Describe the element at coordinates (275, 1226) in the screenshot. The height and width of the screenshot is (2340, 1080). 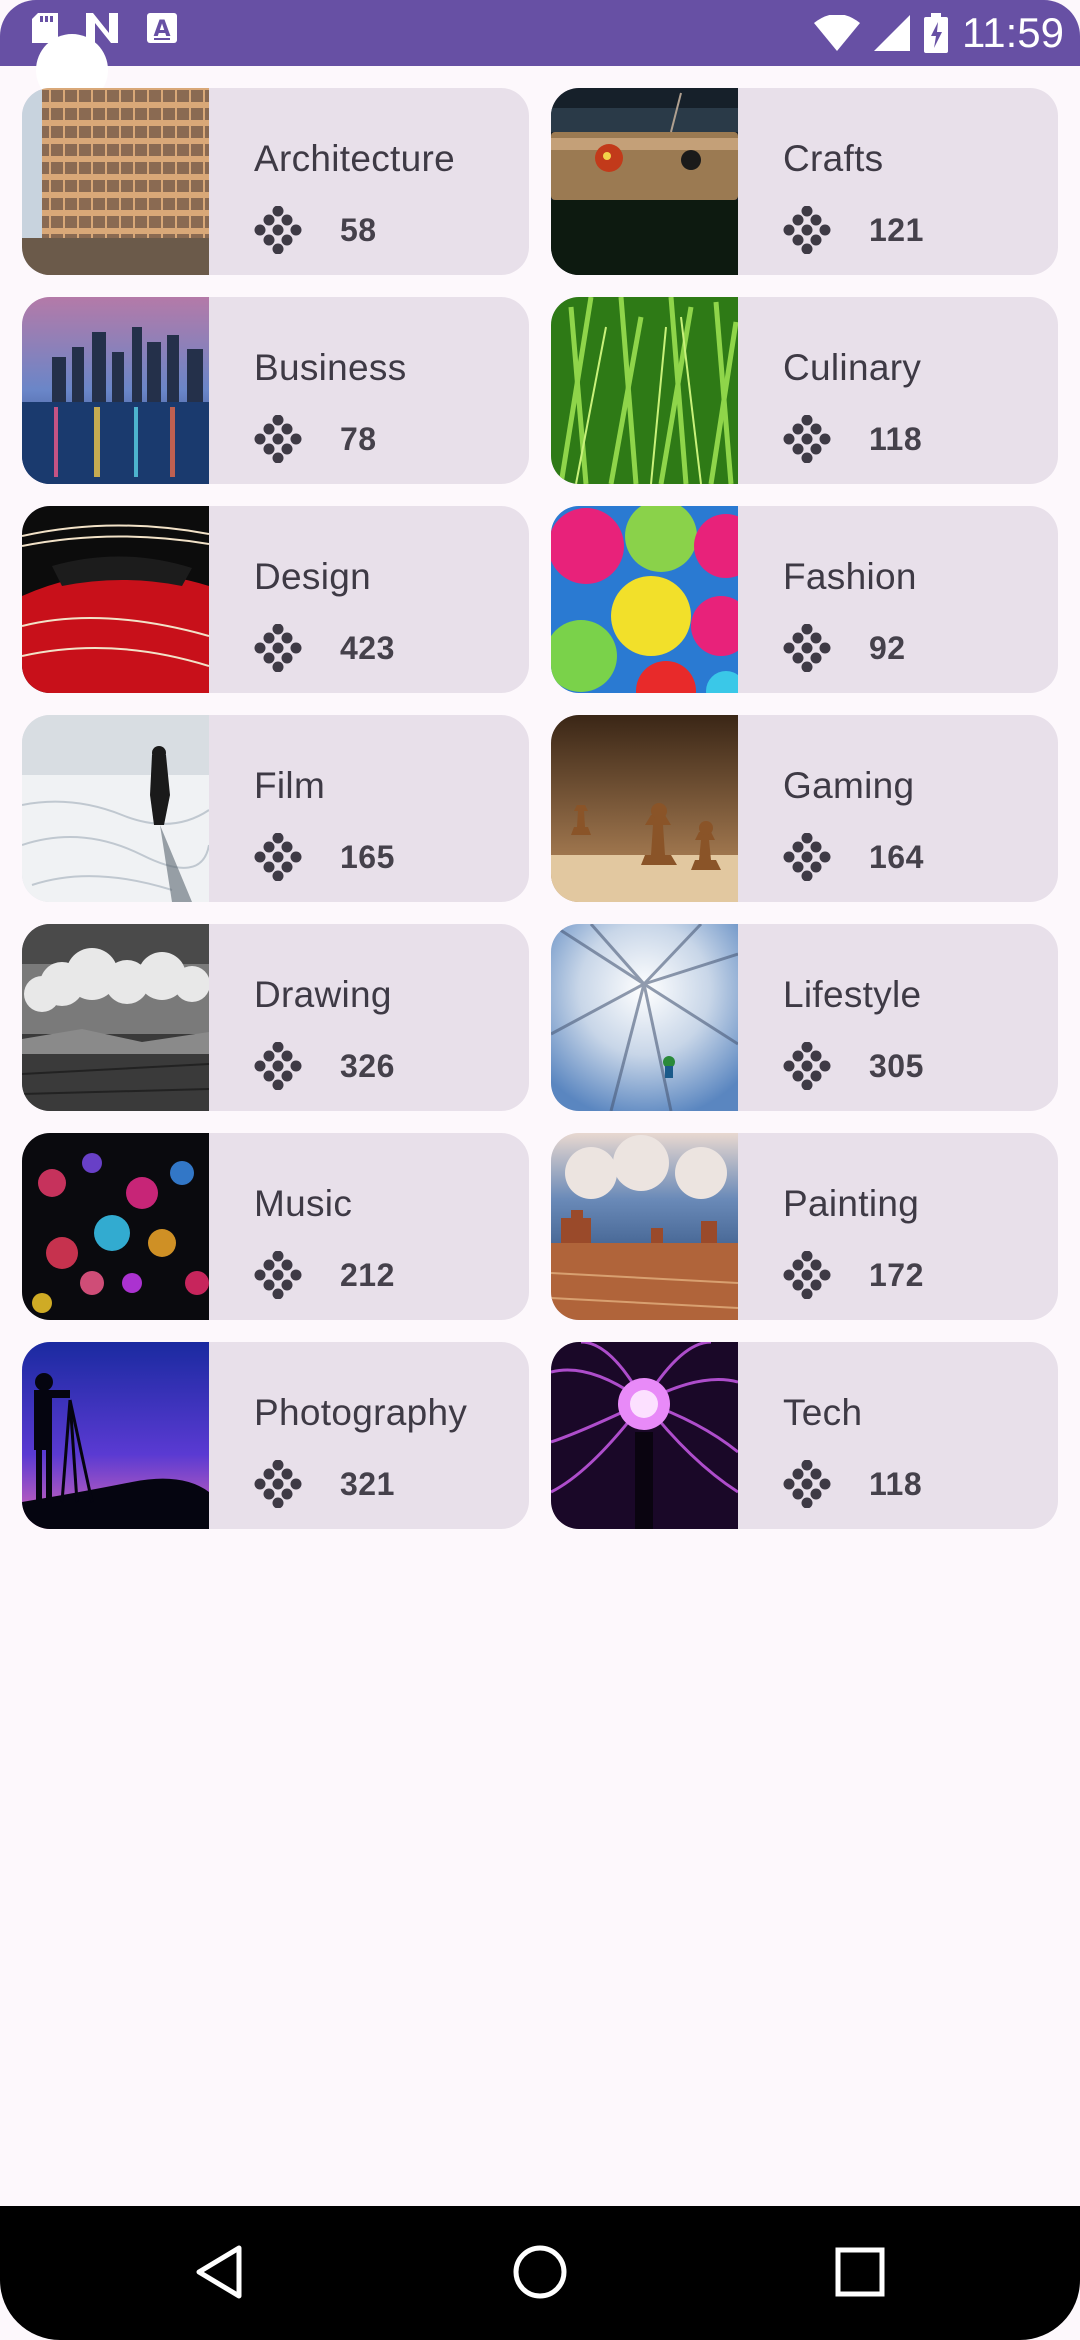
I see `category-card-music: Music 212` at that location.